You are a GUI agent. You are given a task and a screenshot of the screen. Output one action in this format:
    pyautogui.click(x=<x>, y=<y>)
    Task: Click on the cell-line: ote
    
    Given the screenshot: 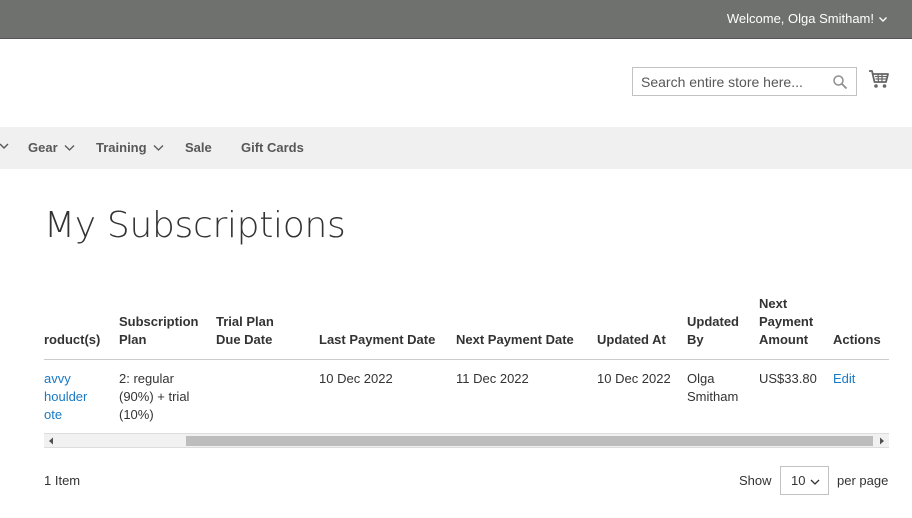 What is the action you would take?
    pyautogui.click(x=53, y=414)
    